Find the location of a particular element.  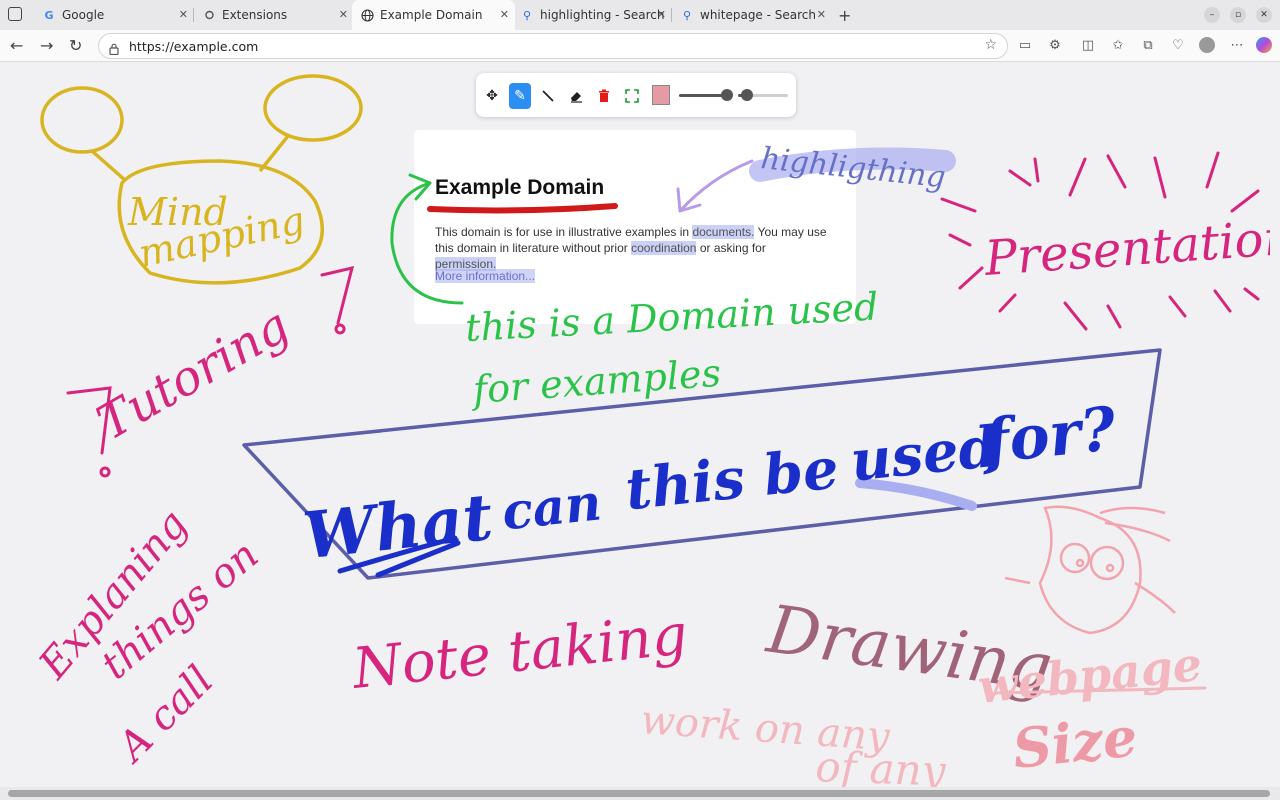

highlight-marker-stroke is located at coordinates (916, 494).